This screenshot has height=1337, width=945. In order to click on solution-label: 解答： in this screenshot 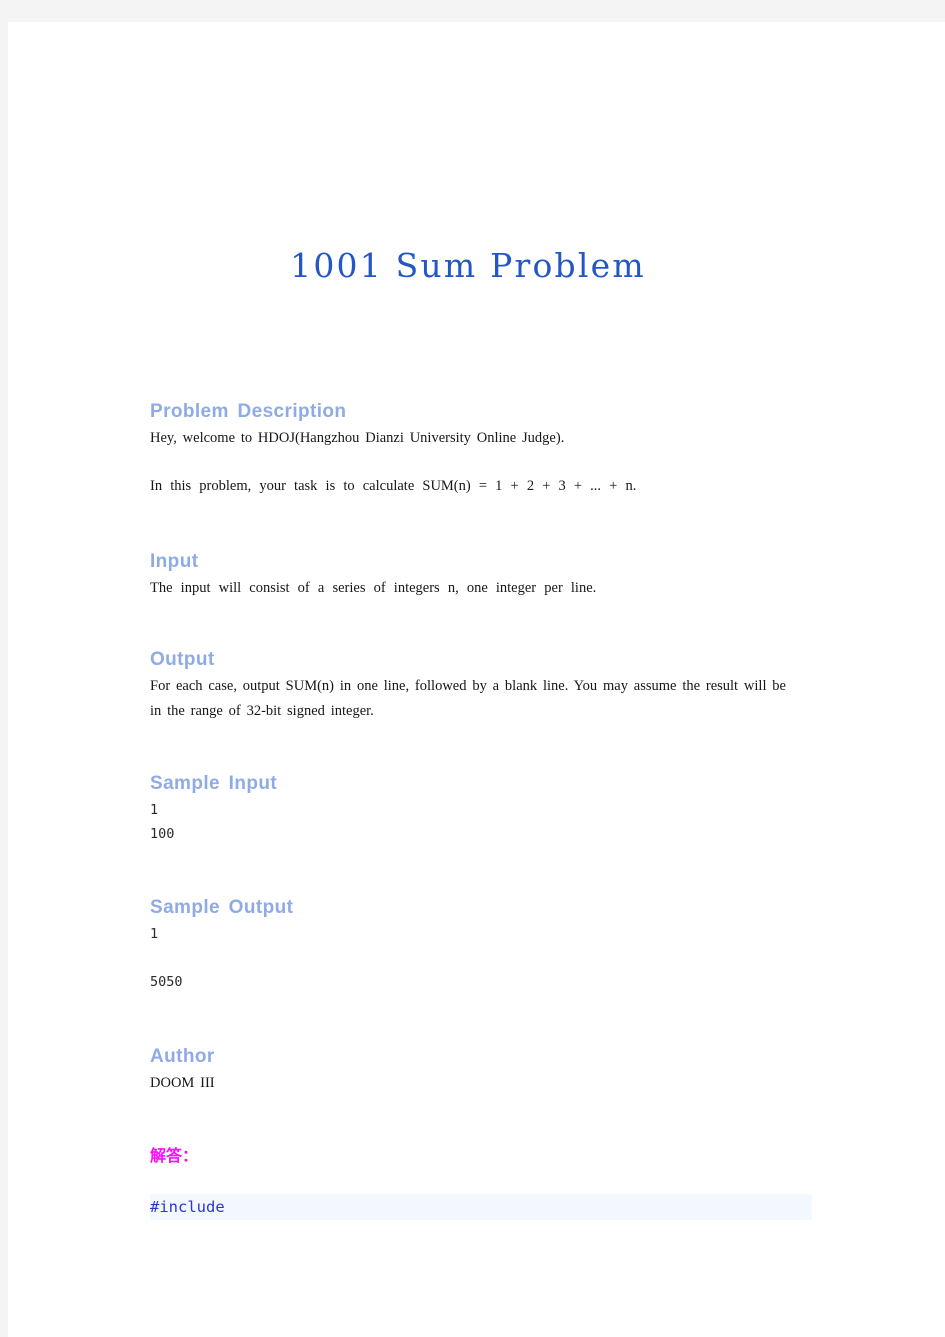, I will do `click(174, 1155)`.